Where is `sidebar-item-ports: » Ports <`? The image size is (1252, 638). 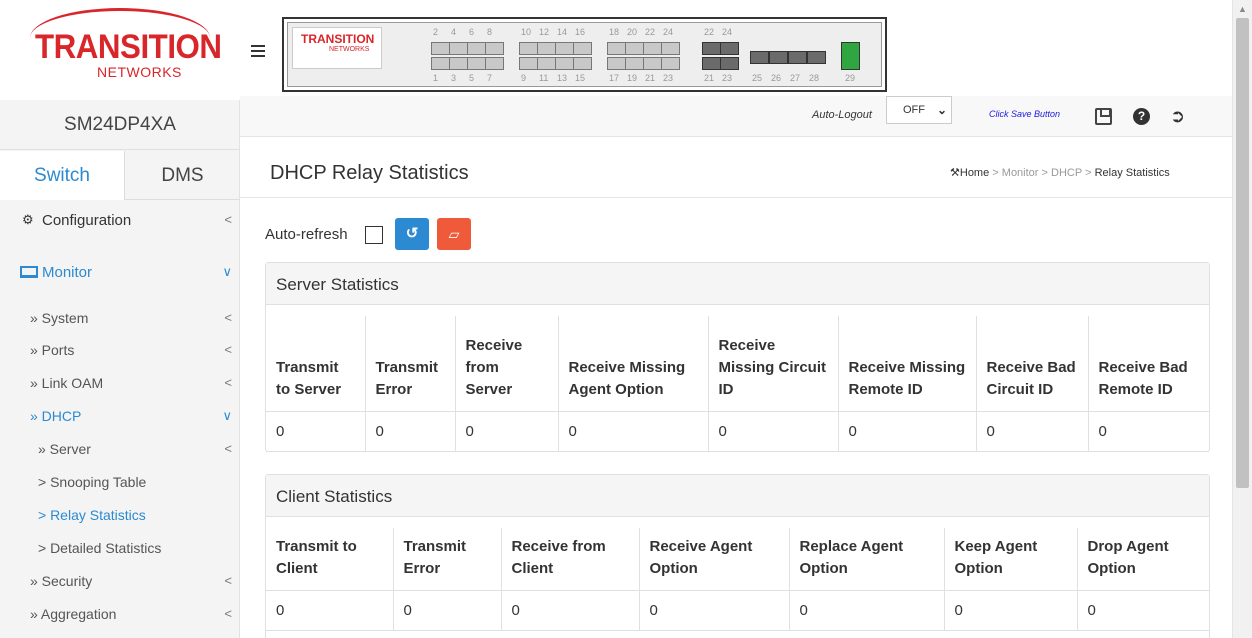
sidebar-item-ports: » Ports < is located at coordinates (120, 352).